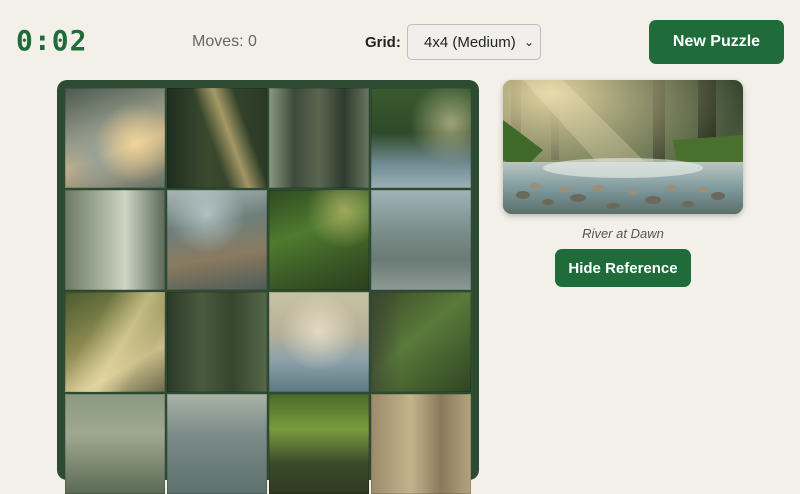  I want to click on moves-counter: Moves: 0, so click(224, 41).